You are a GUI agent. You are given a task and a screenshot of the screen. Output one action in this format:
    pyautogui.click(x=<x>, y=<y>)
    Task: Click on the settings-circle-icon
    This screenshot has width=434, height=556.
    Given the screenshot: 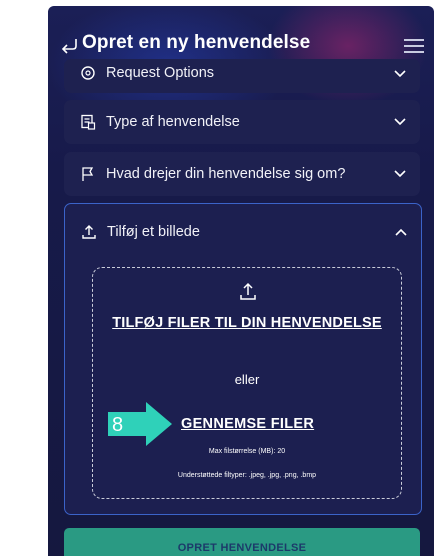 What is the action you would take?
    pyautogui.click(x=88, y=73)
    